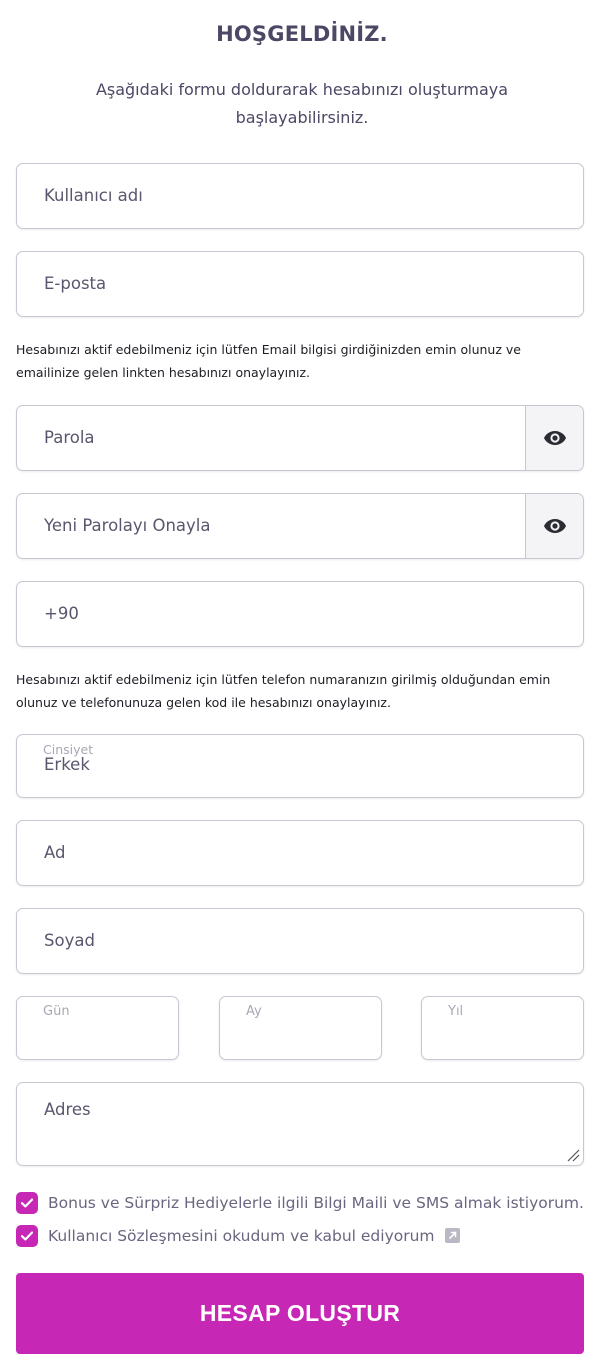  What do you see at coordinates (300, 284) in the screenshot?
I see `email-input: E-posta` at bounding box center [300, 284].